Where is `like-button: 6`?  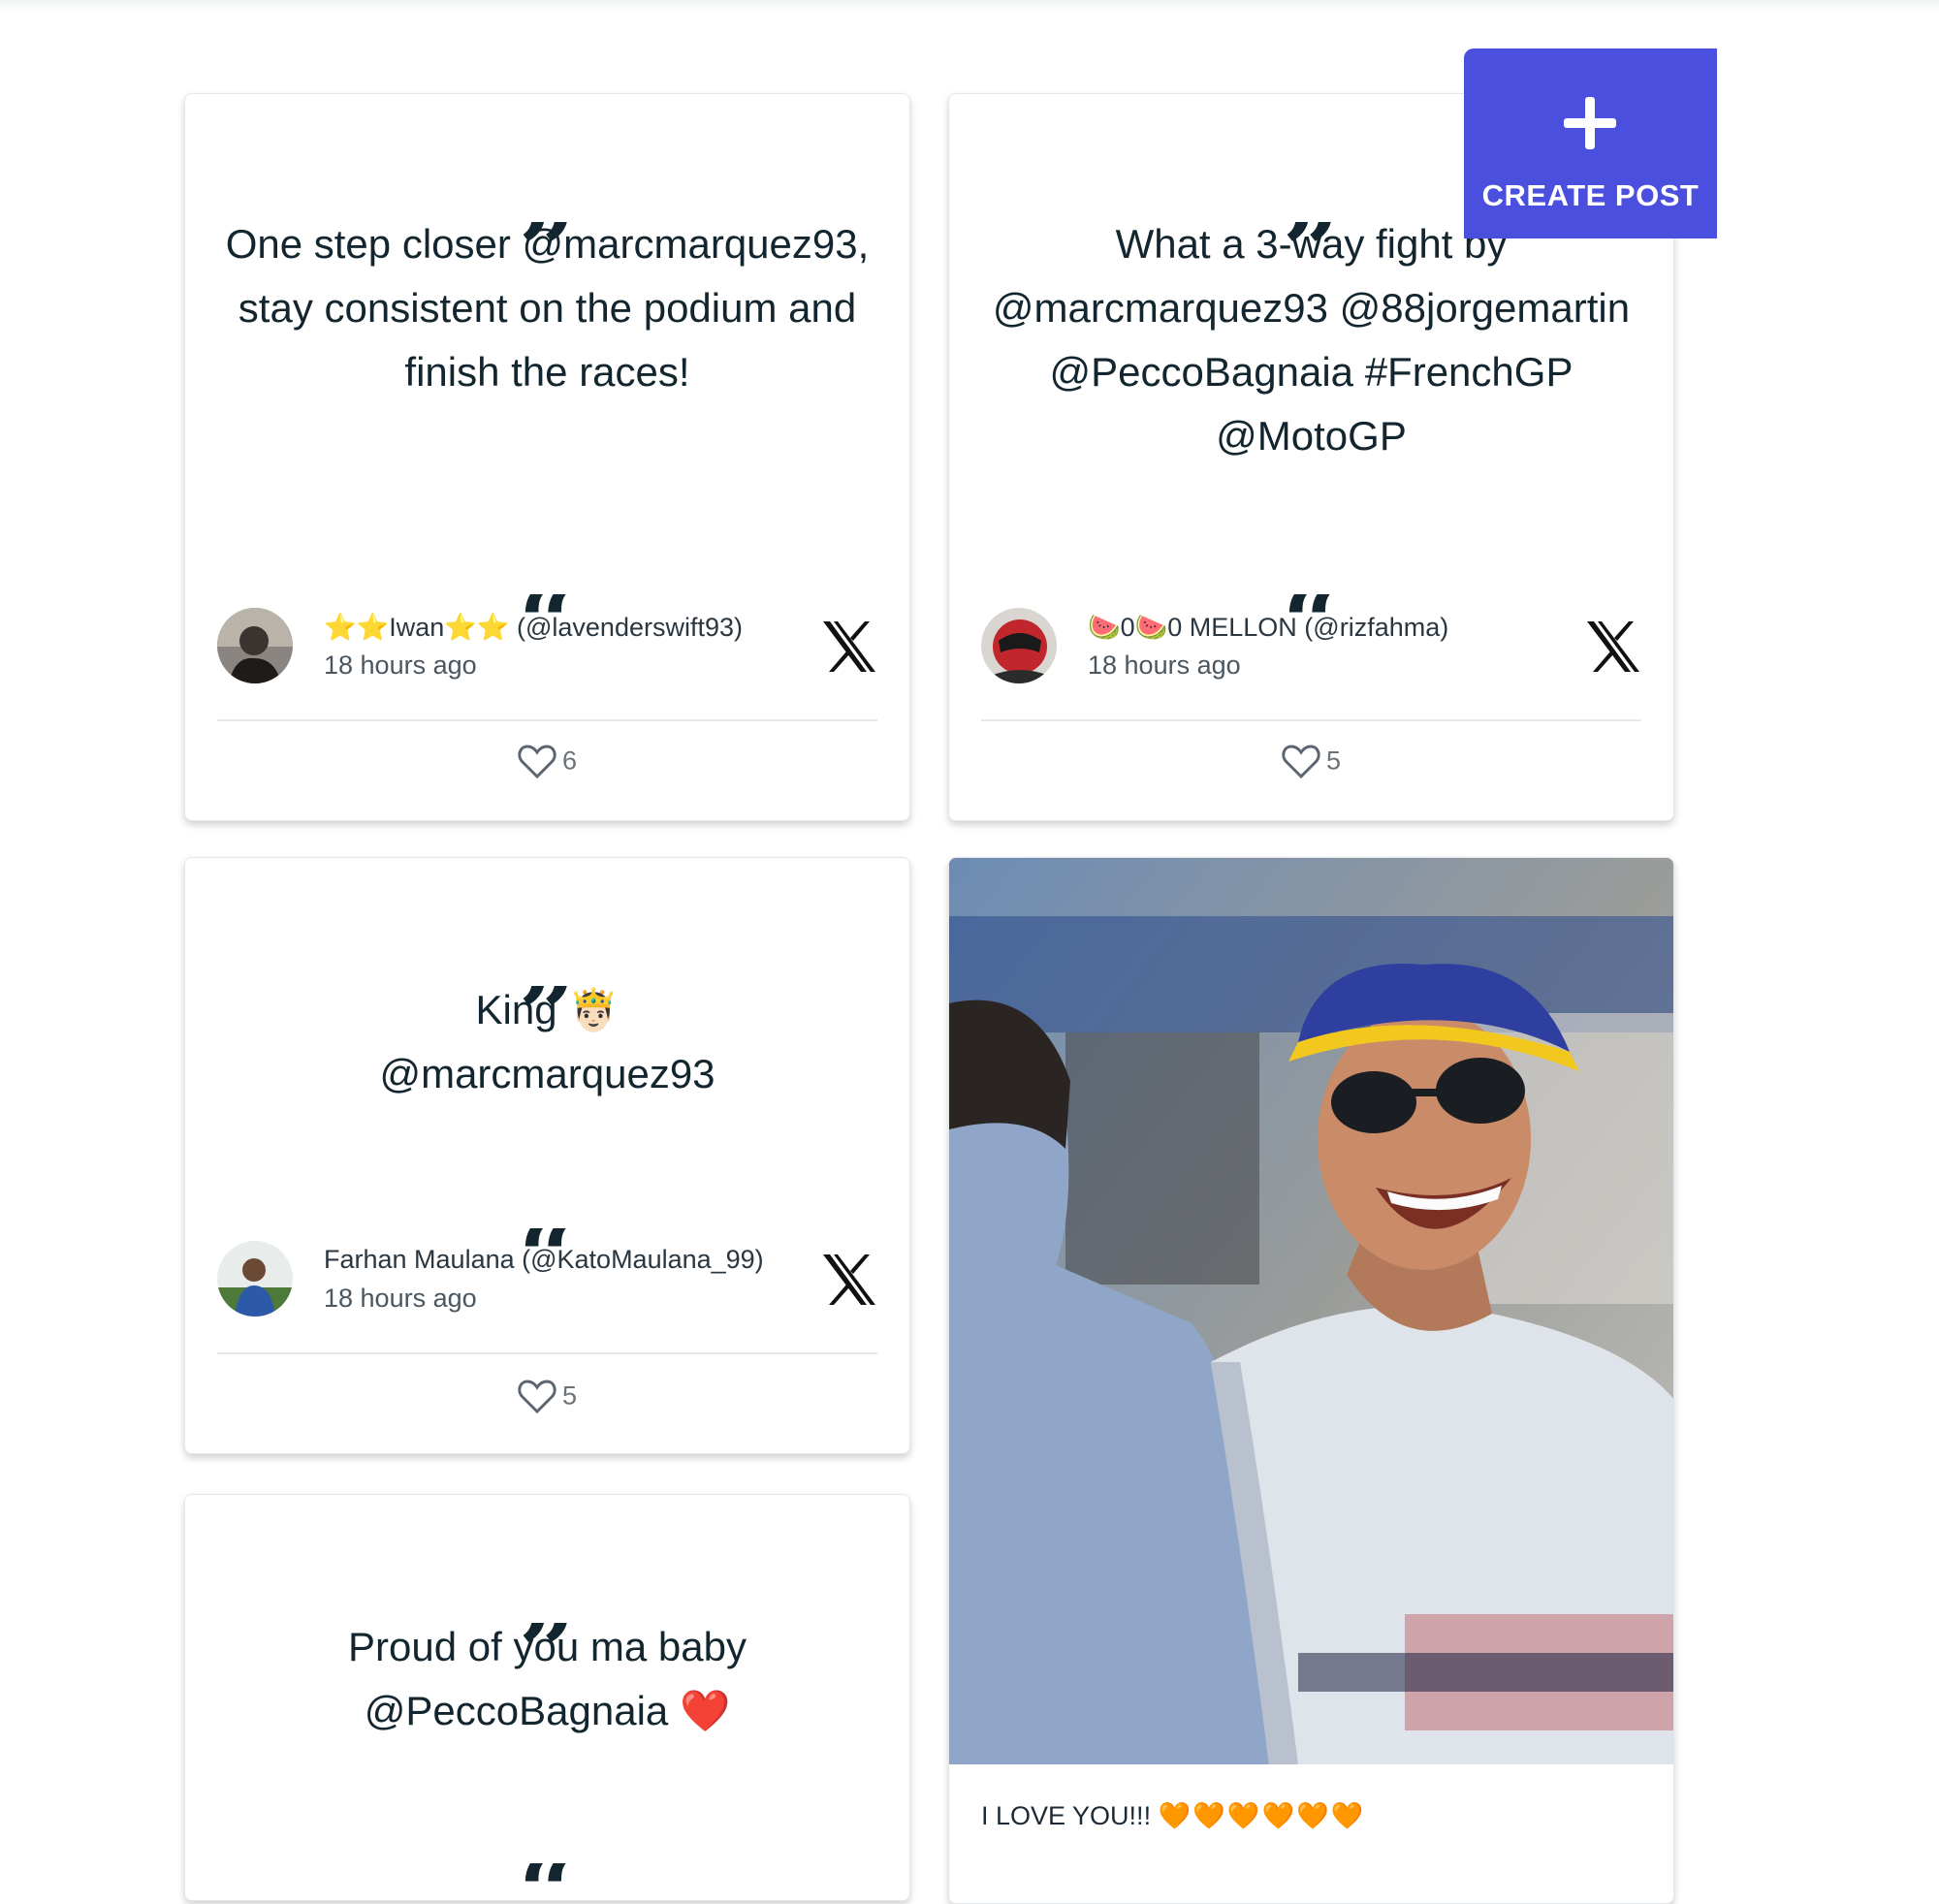
like-button: 6 is located at coordinates (547, 762).